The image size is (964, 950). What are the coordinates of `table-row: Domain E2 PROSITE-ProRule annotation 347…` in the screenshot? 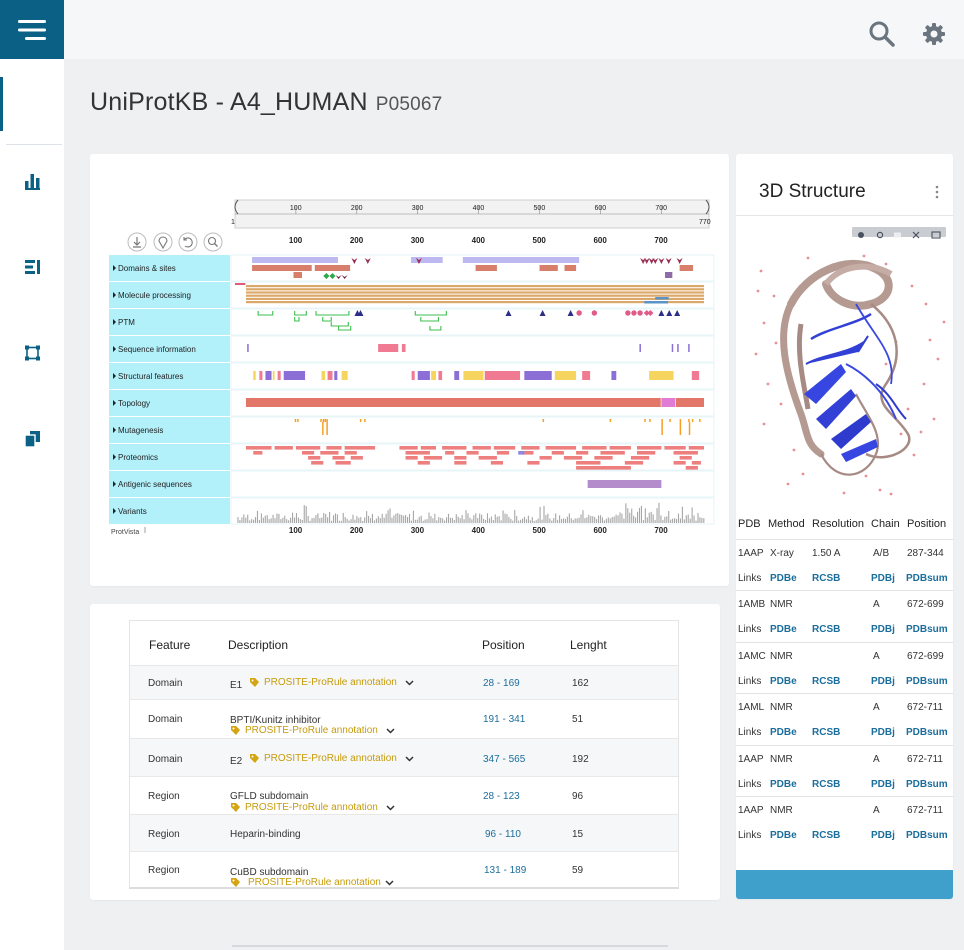 It's located at (404, 757).